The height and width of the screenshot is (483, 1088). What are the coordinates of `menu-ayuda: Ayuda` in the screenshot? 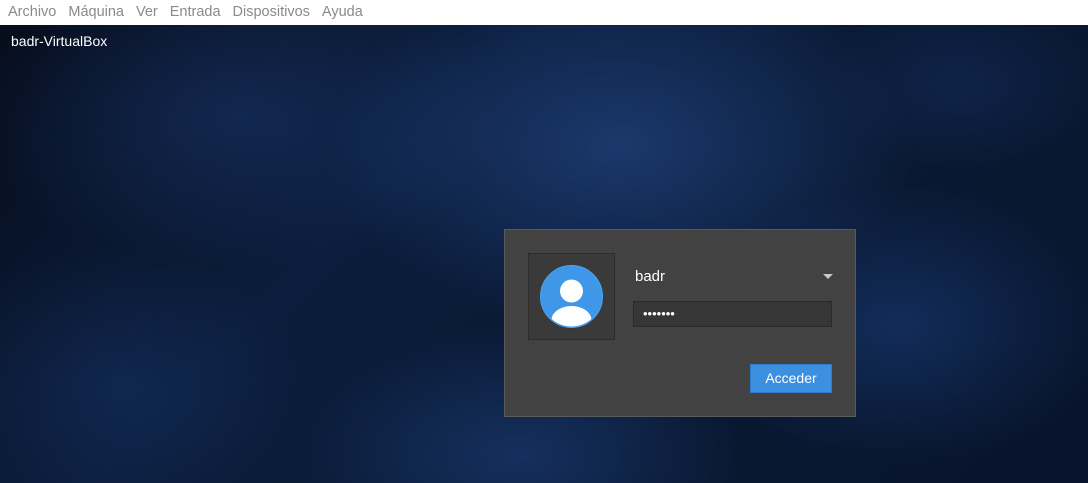 It's located at (342, 12).